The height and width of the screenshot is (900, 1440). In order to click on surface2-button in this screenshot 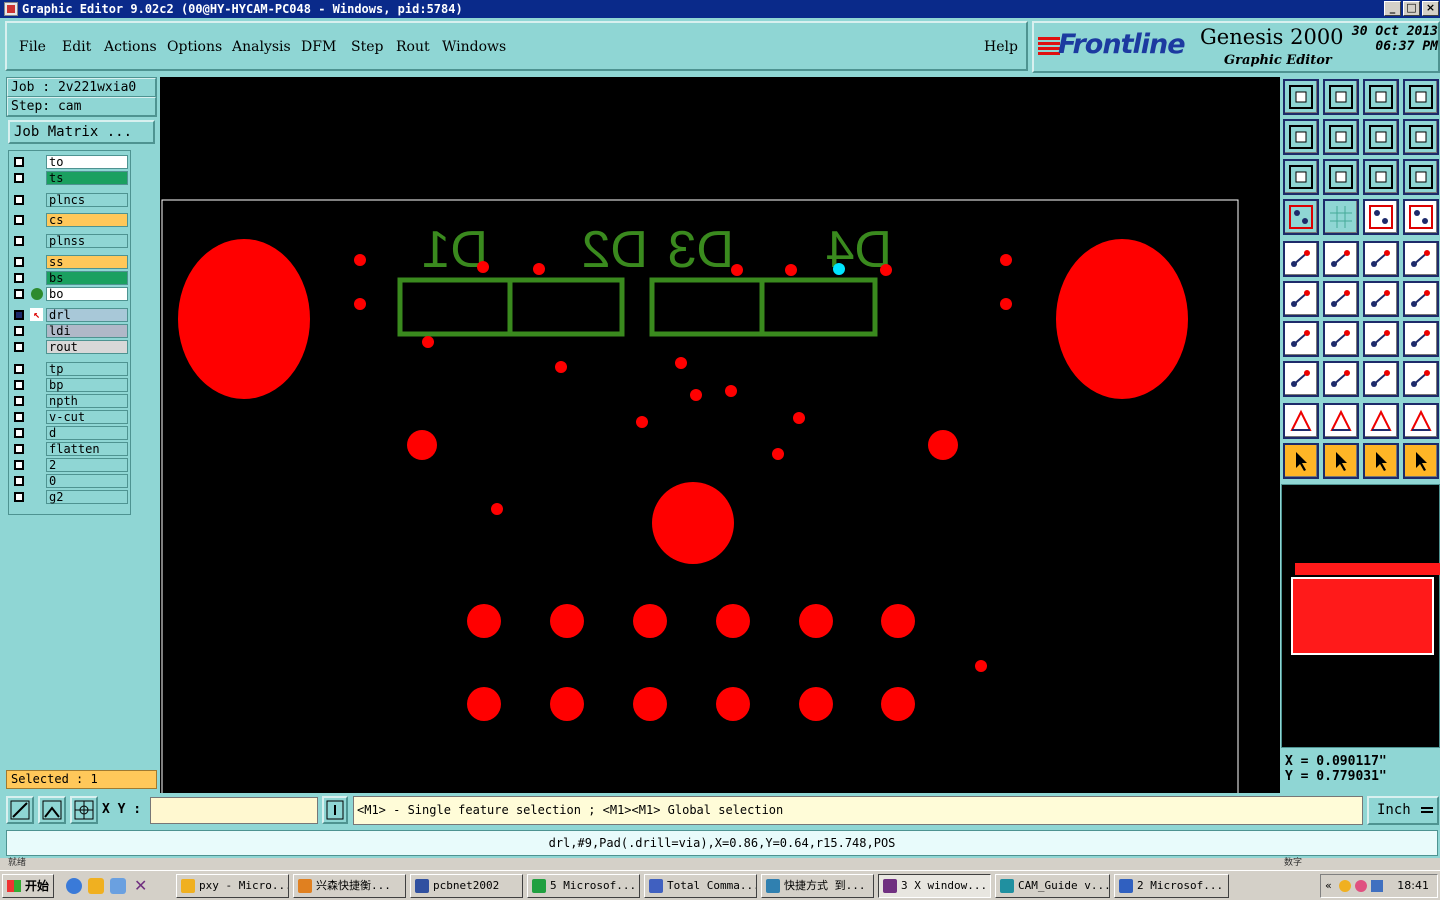, I will do `click(1421, 421)`.